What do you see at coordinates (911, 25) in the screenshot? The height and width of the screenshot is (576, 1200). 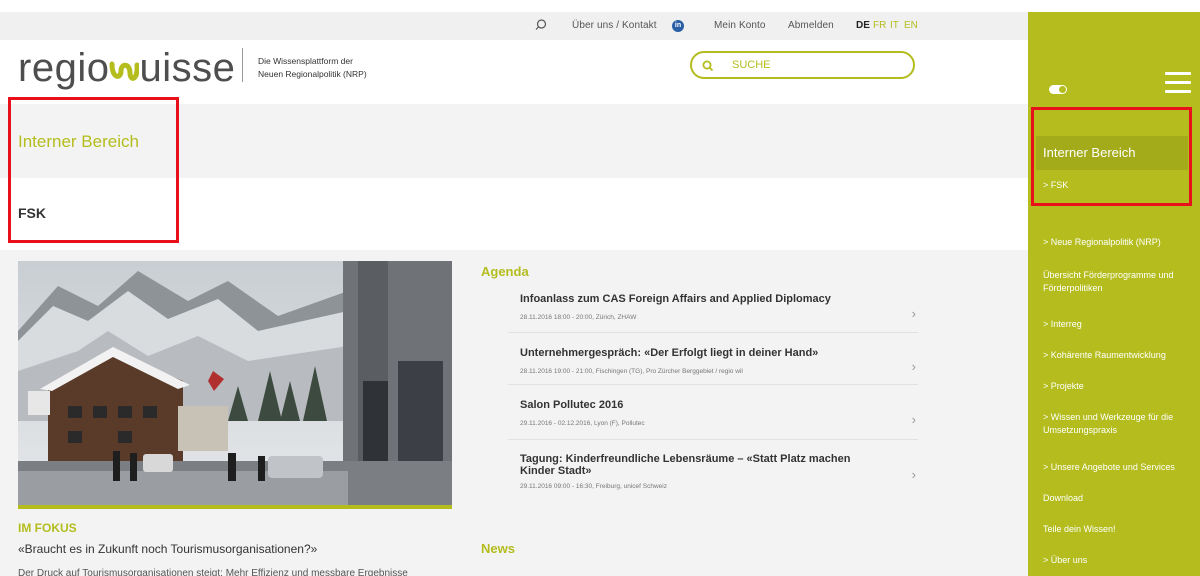 I see `lang-en: EN` at bounding box center [911, 25].